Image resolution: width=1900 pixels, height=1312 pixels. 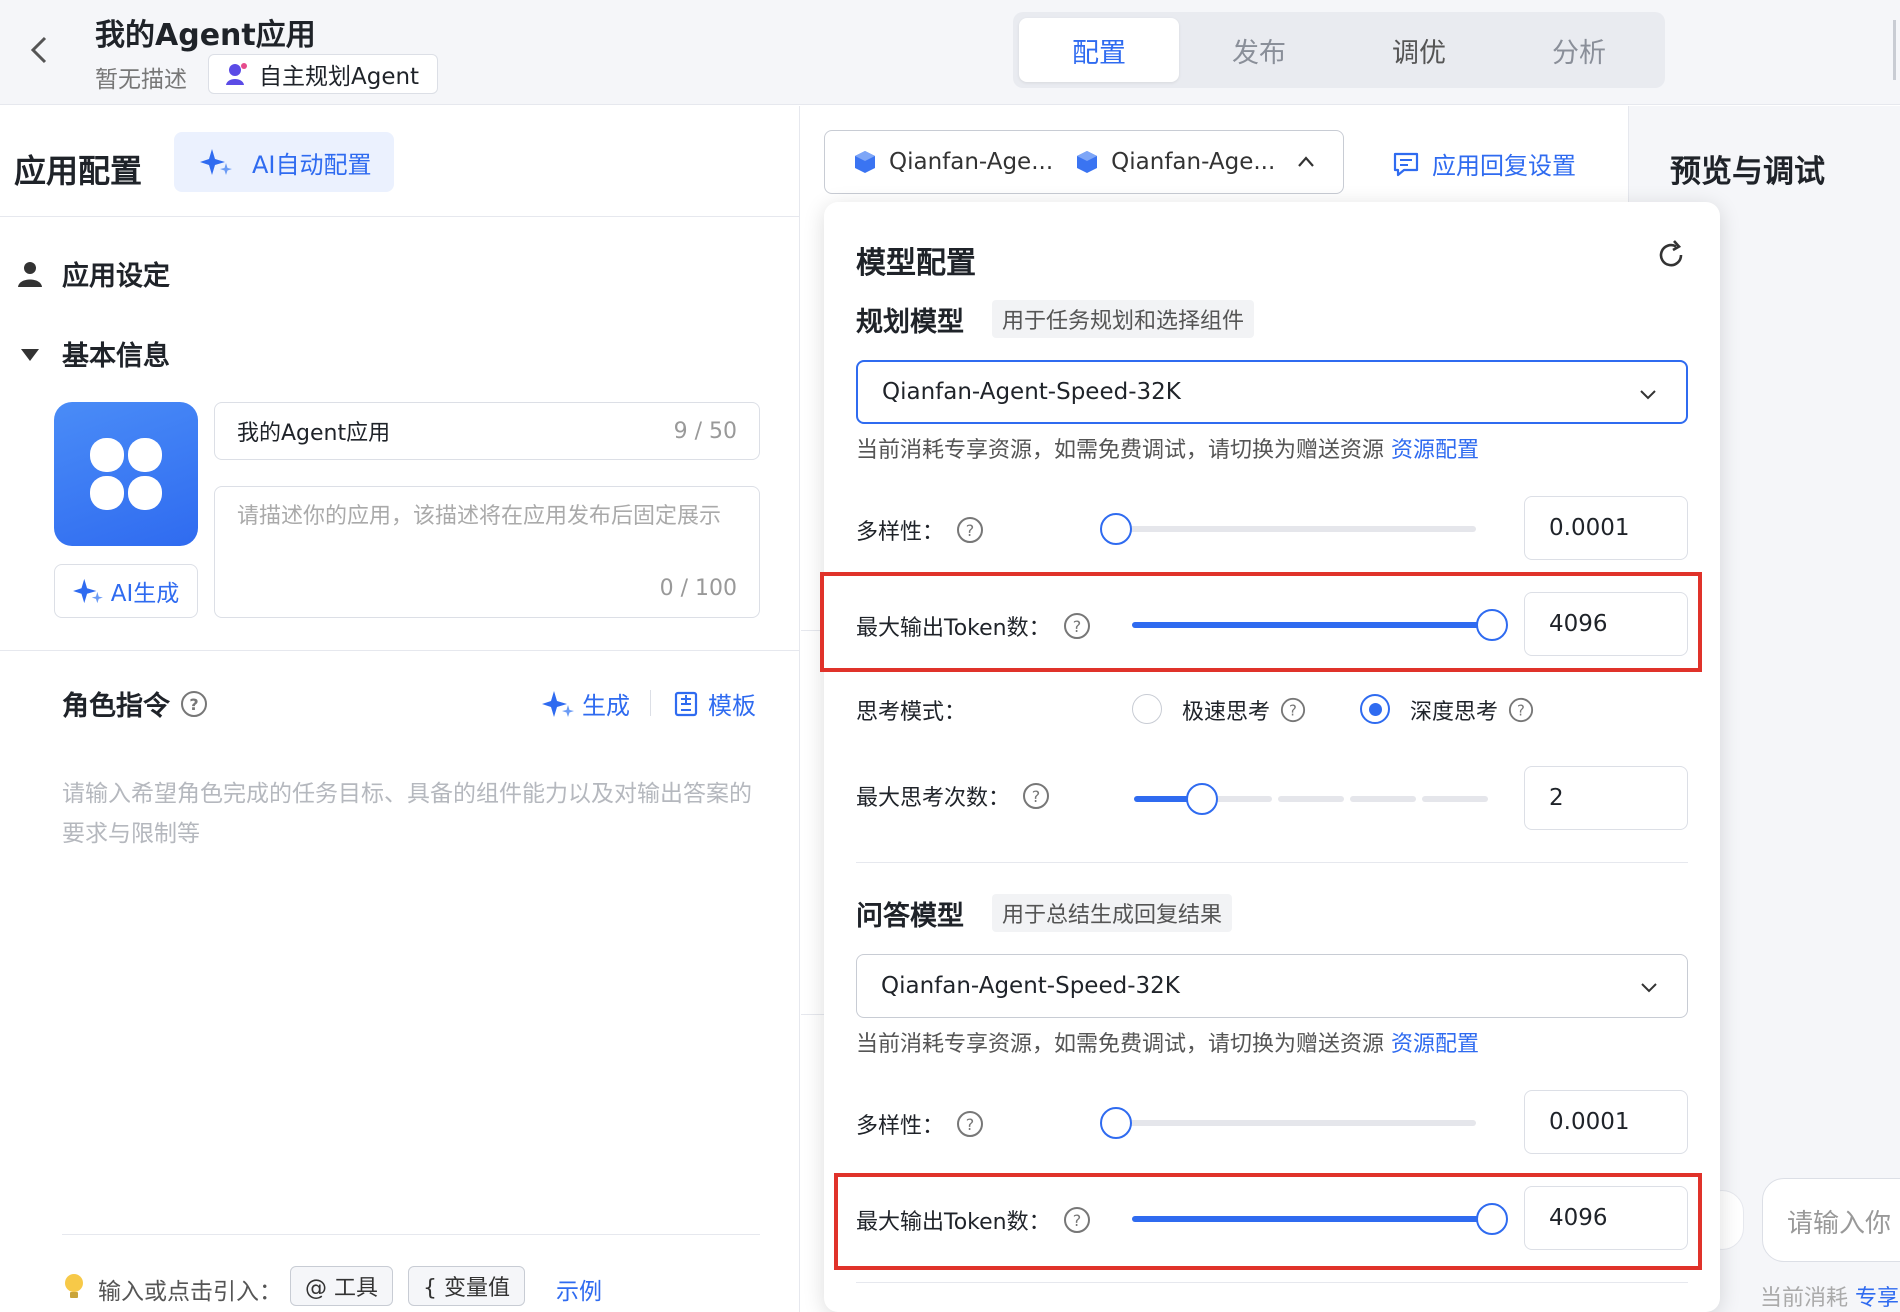 I want to click on description-placeholder: 请描述你的应用，该描述将在应用发布后固定展示, so click(x=479, y=516).